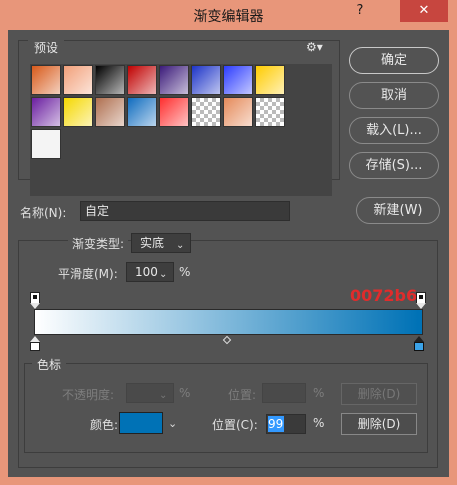 The height and width of the screenshot is (485, 457). What do you see at coordinates (319, 423) in the screenshot?
I see `color-position-unit: %` at bounding box center [319, 423].